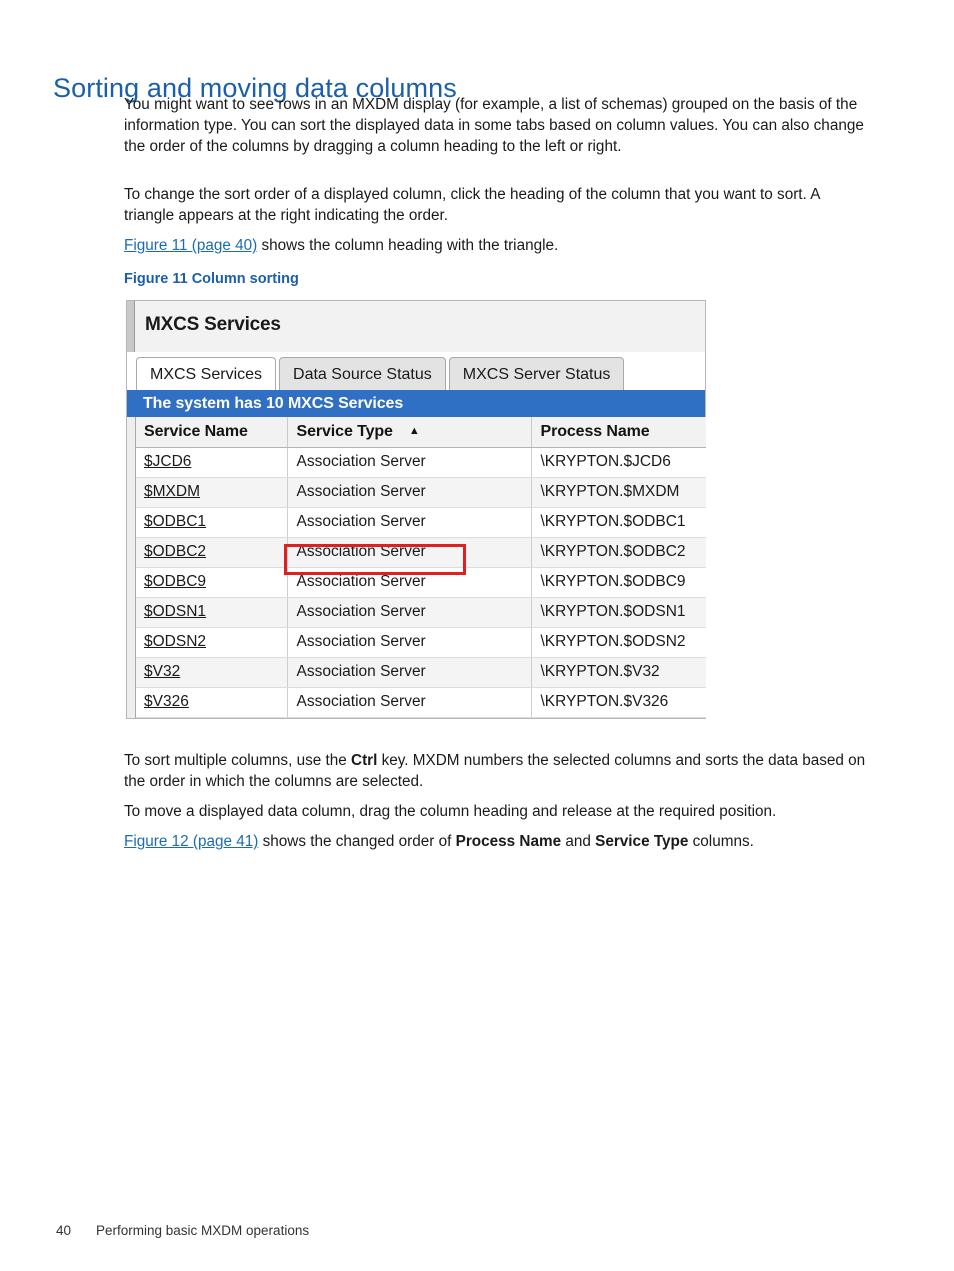 The image size is (954, 1271). Describe the element at coordinates (206, 373) in the screenshot. I see `tab-mxcs-services: MXCS Services` at that location.